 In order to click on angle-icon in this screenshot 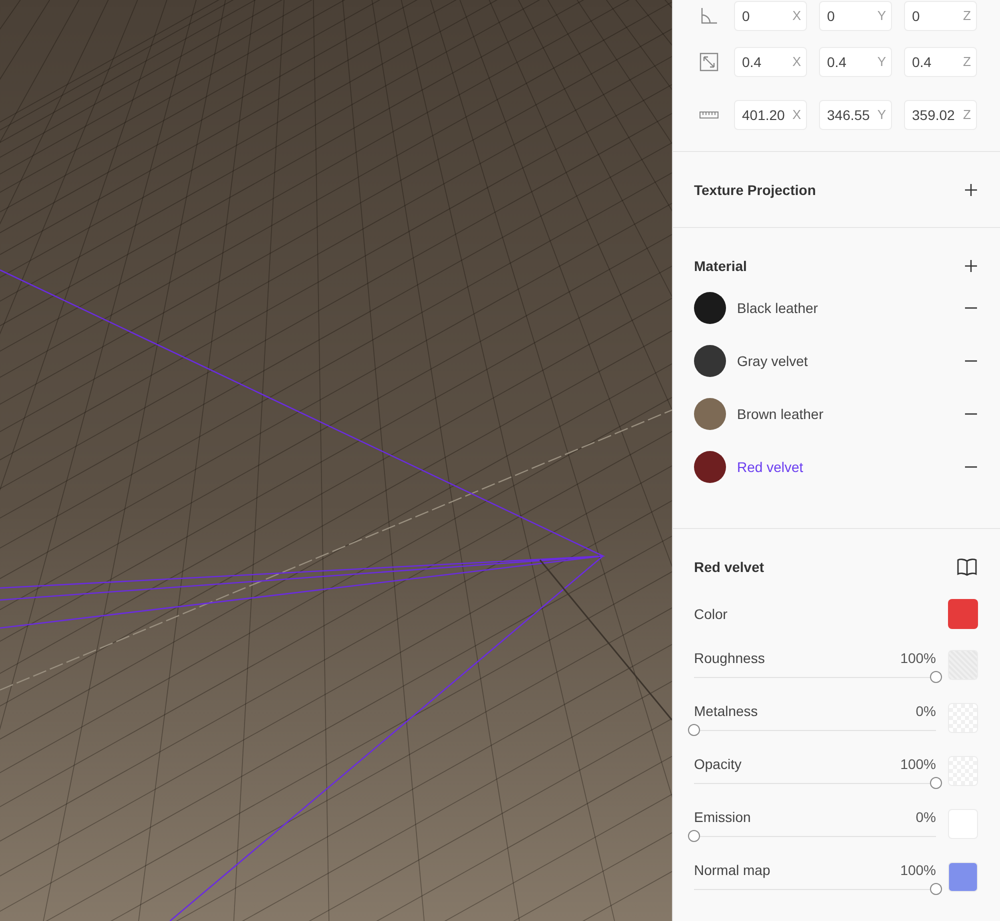, I will do `click(709, 16)`.